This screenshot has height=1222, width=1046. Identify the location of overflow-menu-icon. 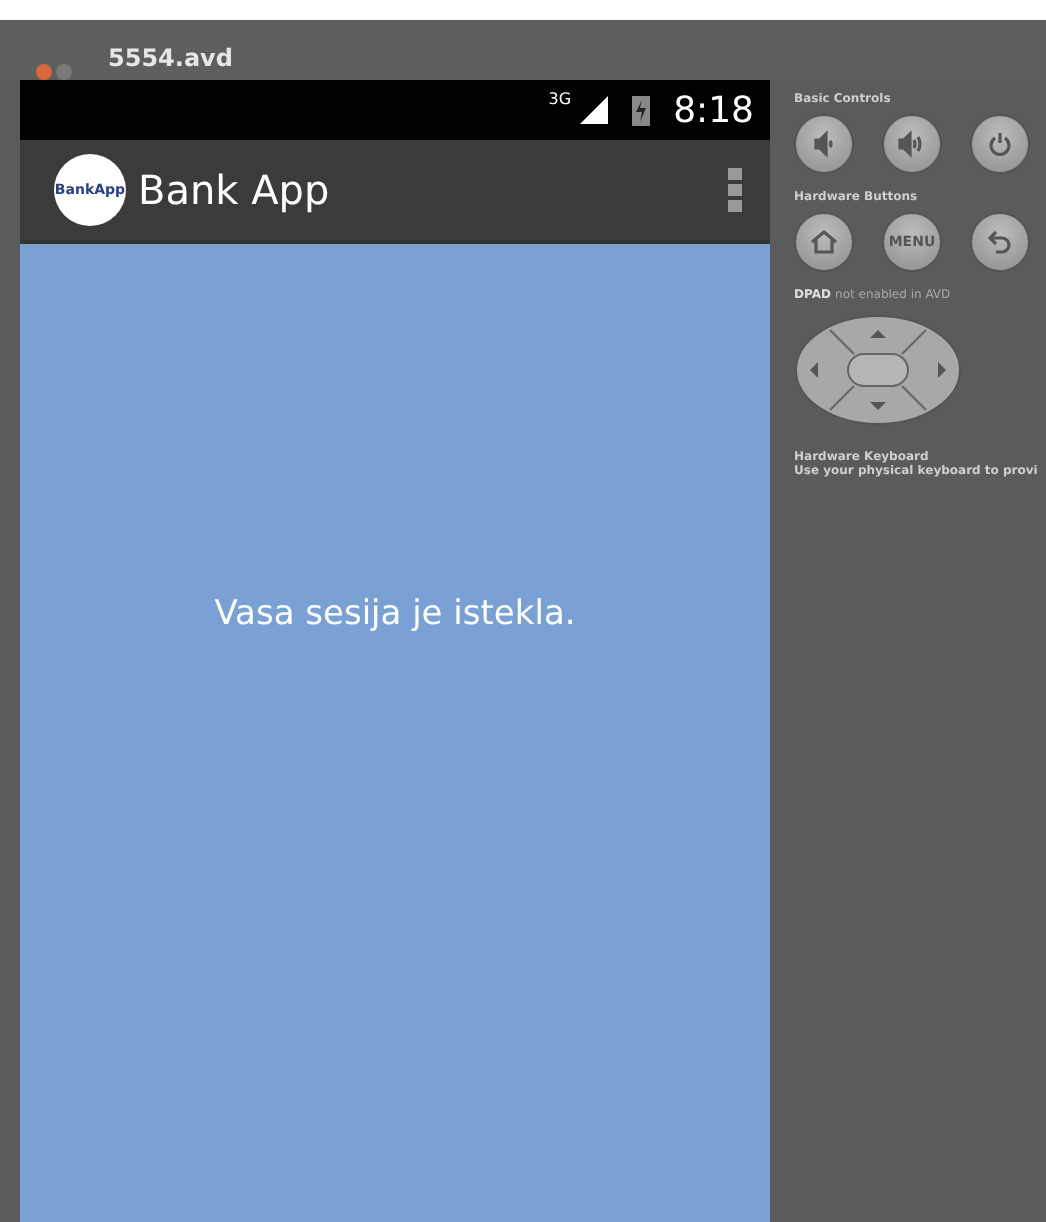
(735, 190).